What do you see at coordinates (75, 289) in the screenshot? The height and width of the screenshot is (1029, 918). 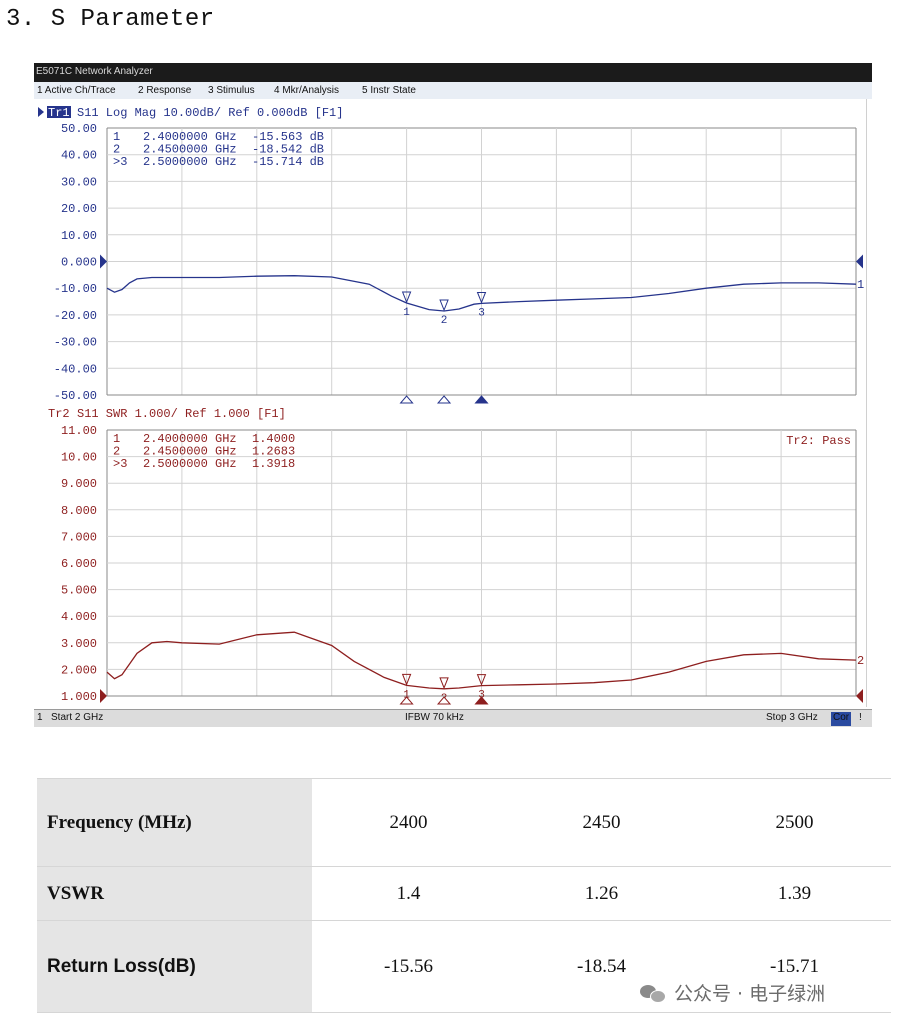 I see `trace1-y-tick-label: -10.00` at bounding box center [75, 289].